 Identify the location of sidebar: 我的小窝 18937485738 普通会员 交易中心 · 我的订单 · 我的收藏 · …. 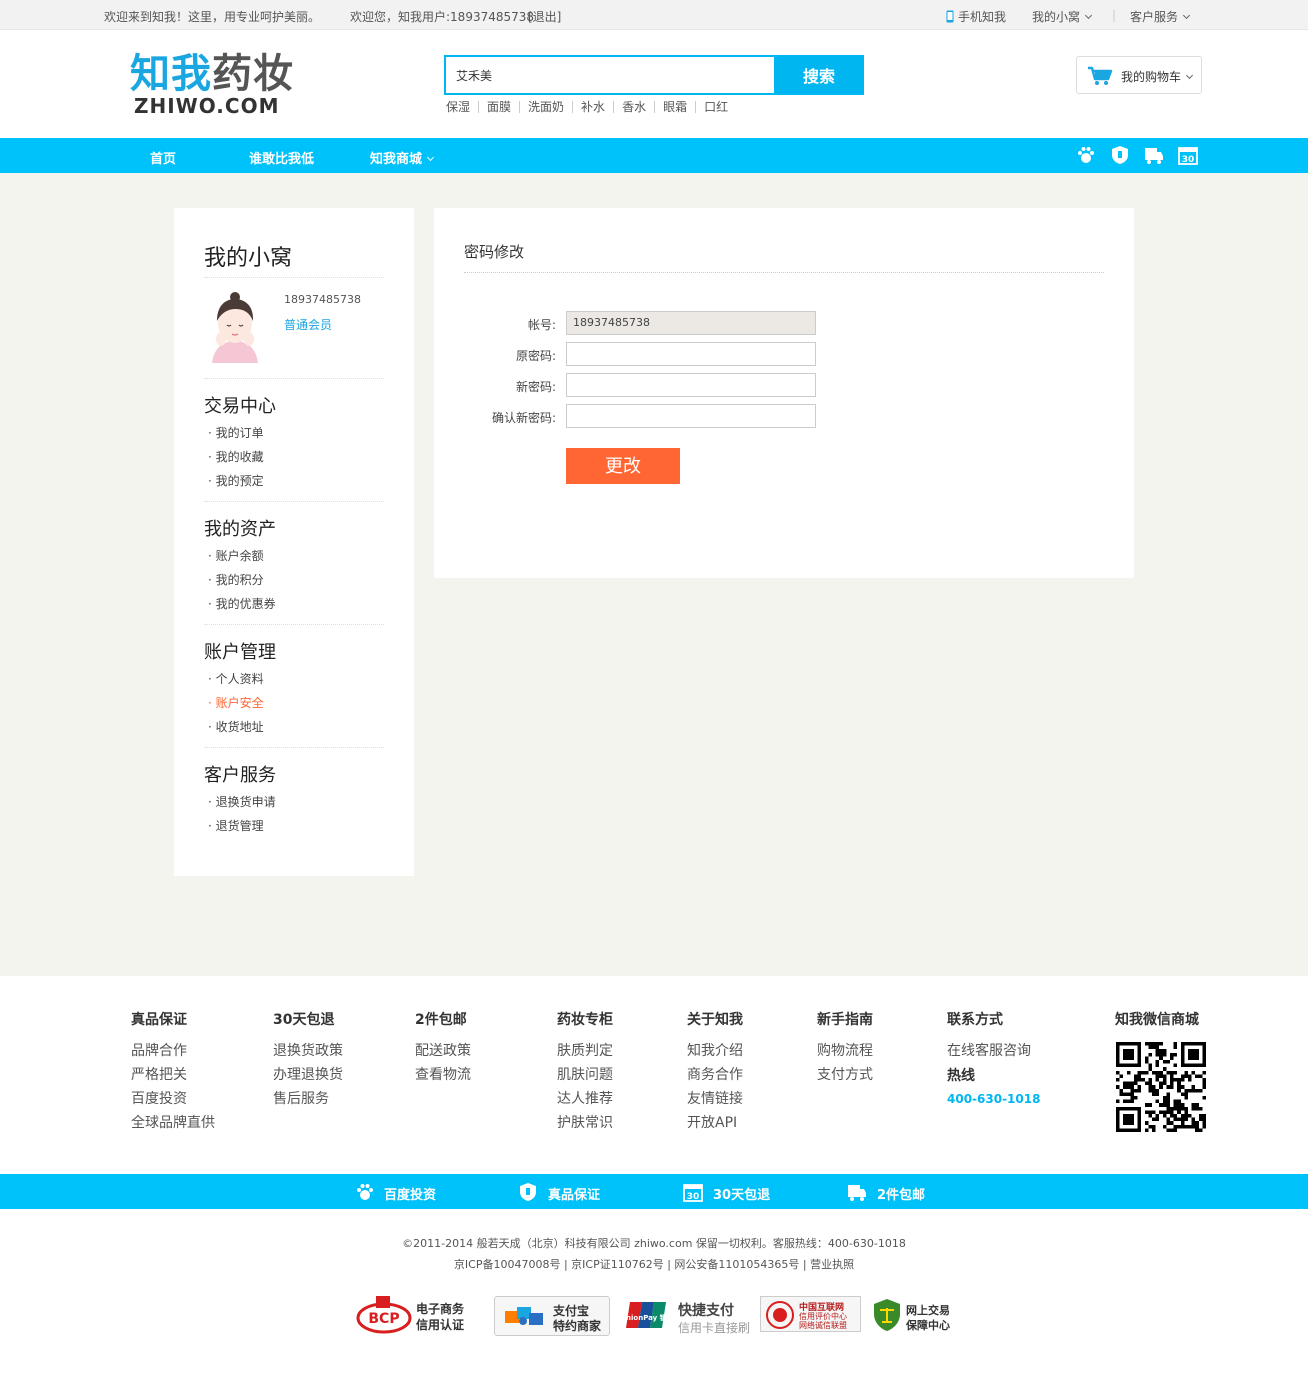
(294, 542).